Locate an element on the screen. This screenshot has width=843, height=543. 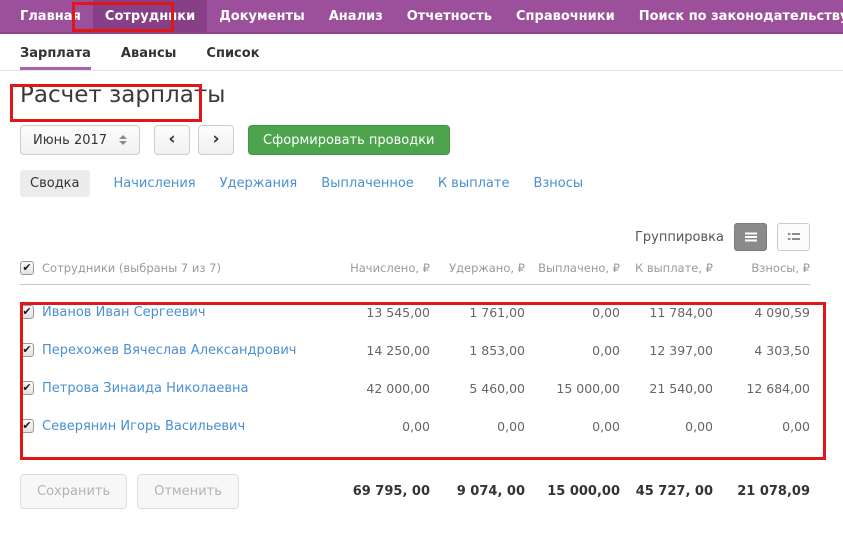
grouping-controls: Группировка is located at coordinates (415, 237).